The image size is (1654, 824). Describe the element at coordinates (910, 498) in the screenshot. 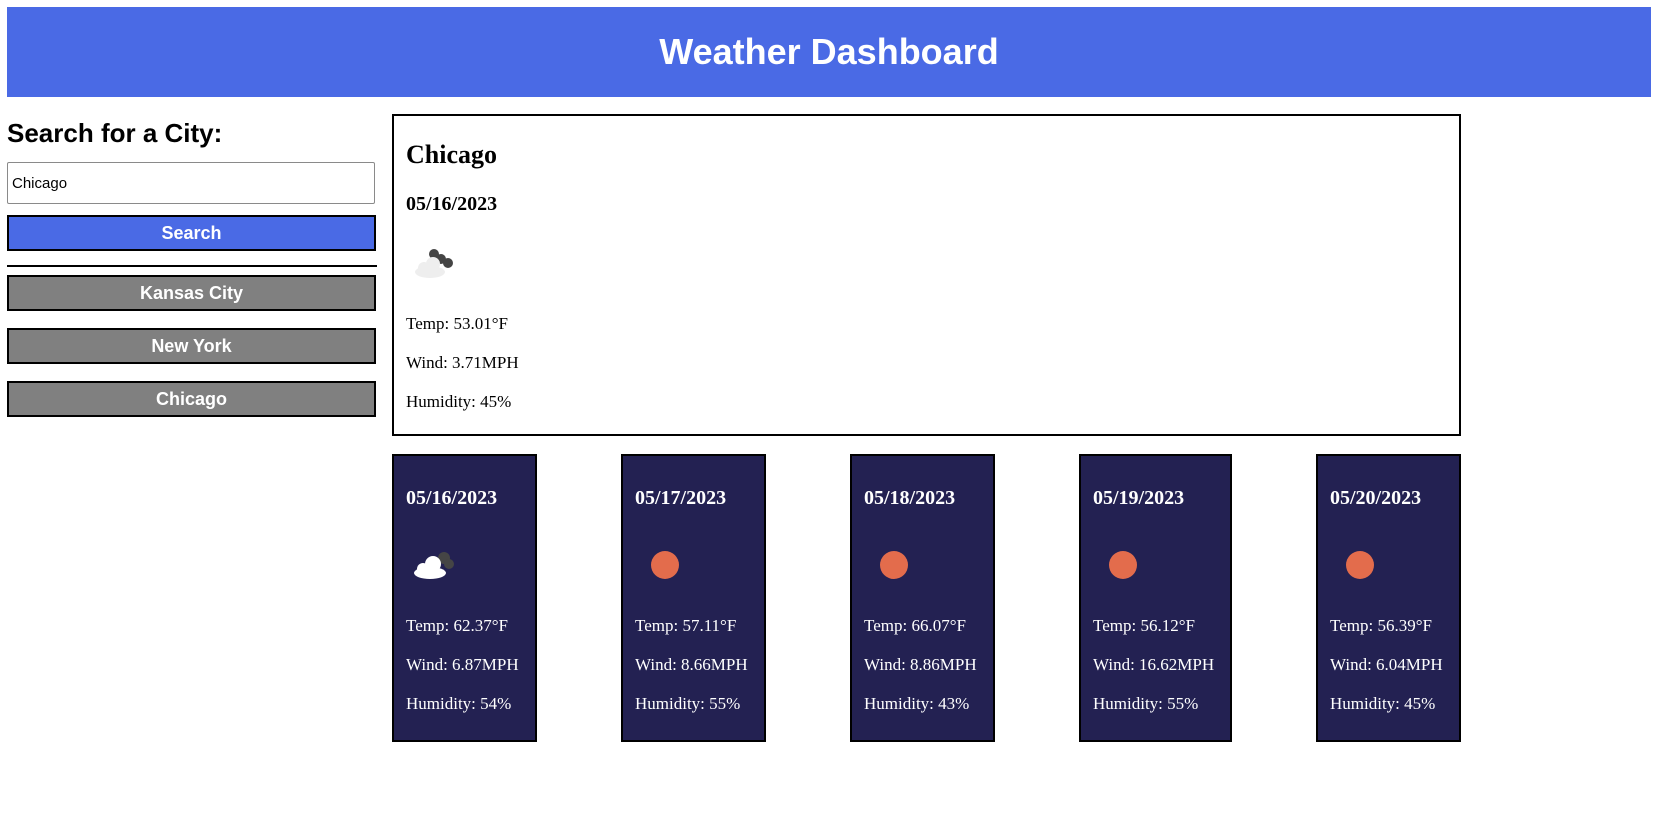

I see `forecast-date: 05/18/2023` at that location.